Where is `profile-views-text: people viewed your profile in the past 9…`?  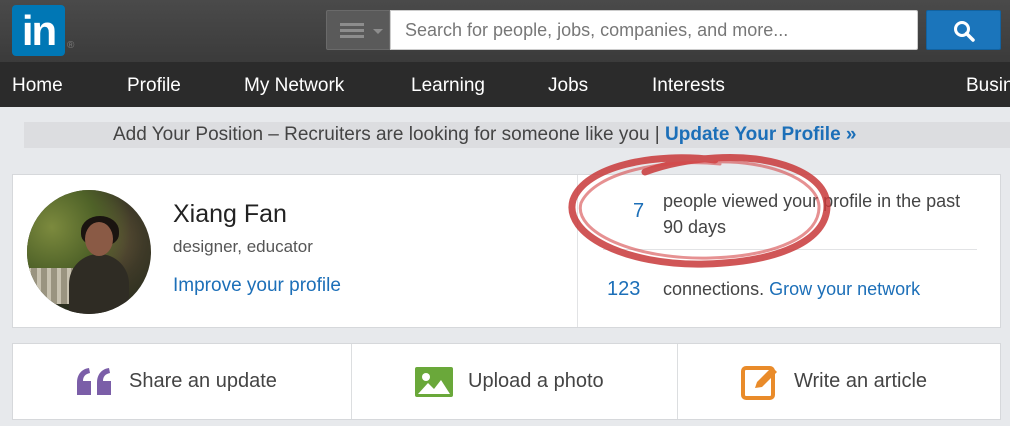
profile-views-text: people viewed your profile in the past 9… is located at coordinates (813, 214).